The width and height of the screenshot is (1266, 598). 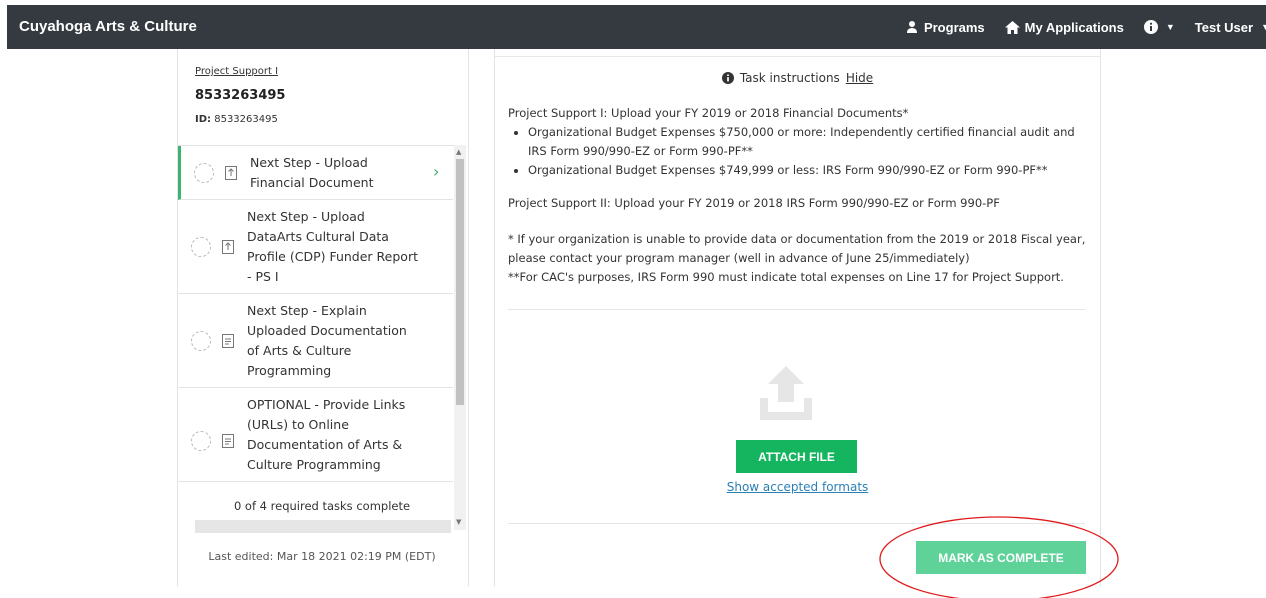 I want to click on last-edited-text: Last edited: Mar 18 2021 02:19 PM (EDT), so click(x=322, y=556).